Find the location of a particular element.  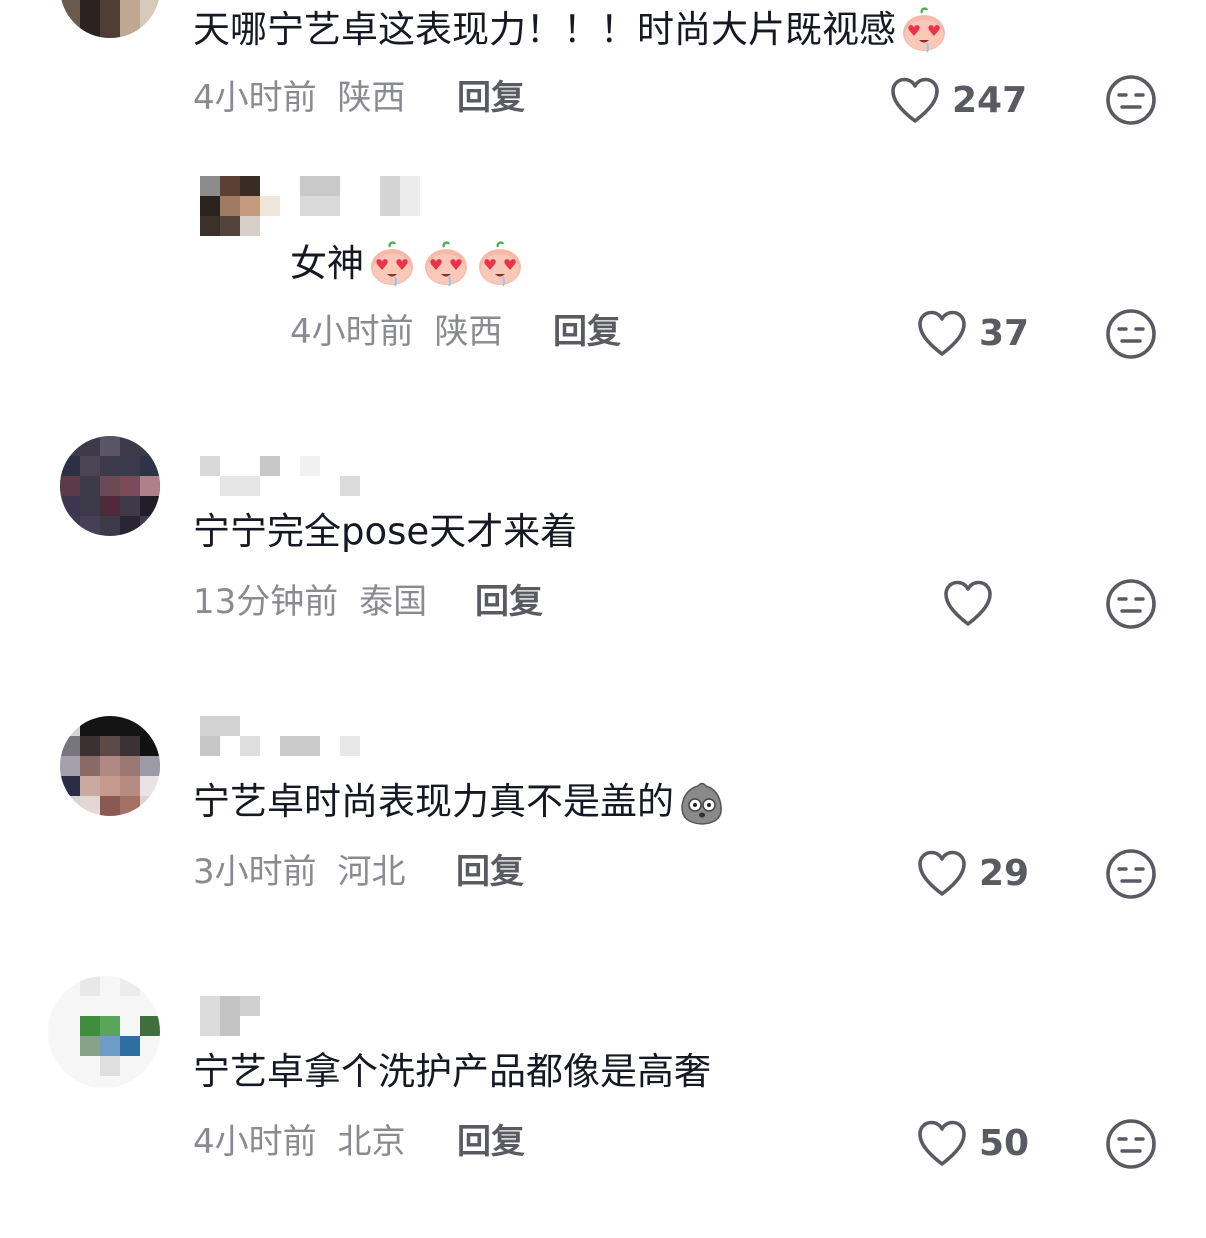

comment-text: 宁艺卓拿个洗护产品都像是高奢 is located at coordinates (452, 1072).